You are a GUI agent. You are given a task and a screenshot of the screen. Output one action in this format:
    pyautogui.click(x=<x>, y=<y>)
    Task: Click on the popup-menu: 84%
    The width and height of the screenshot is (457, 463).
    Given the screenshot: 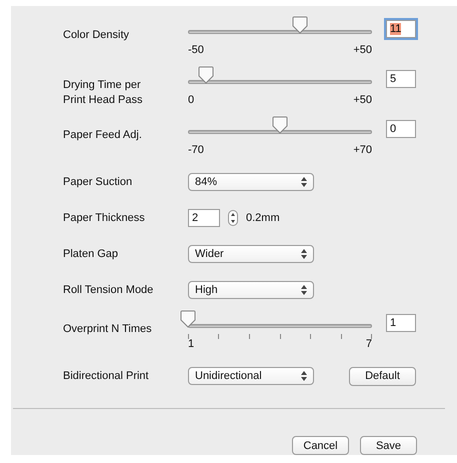 What is the action you would take?
    pyautogui.click(x=251, y=182)
    